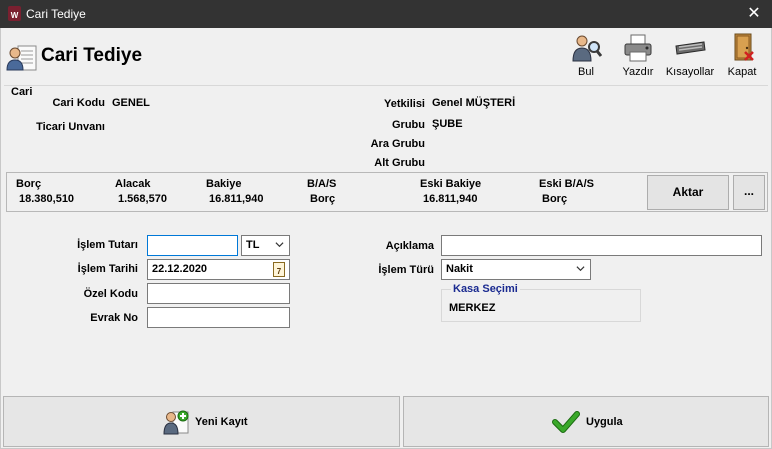 This screenshot has width=772, height=449. Describe the element at coordinates (78, 103) in the screenshot. I see `cari-kodu-label: Cari Kodu` at that location.